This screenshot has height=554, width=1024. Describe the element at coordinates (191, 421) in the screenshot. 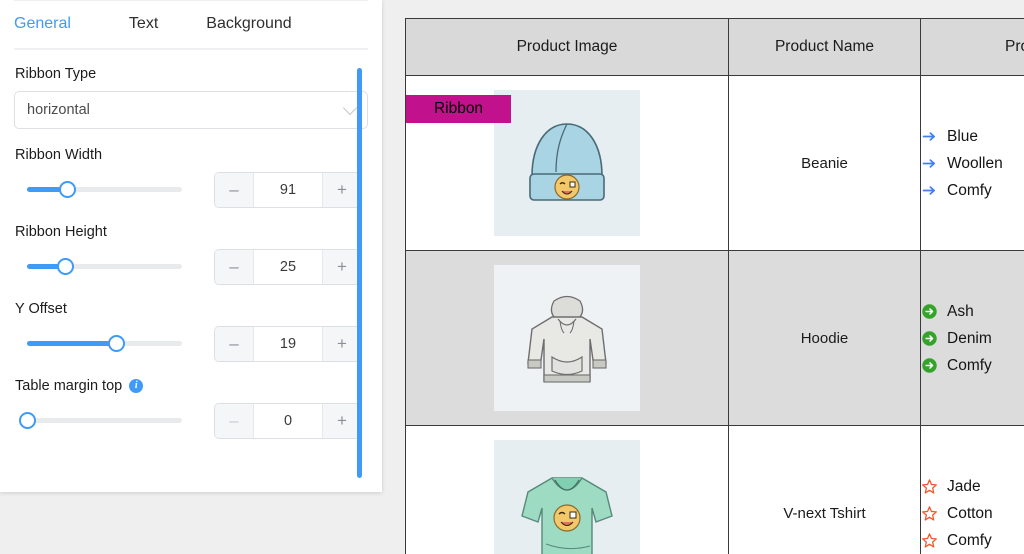

I see `table-margin-top-controls: – 0 +` at that location.